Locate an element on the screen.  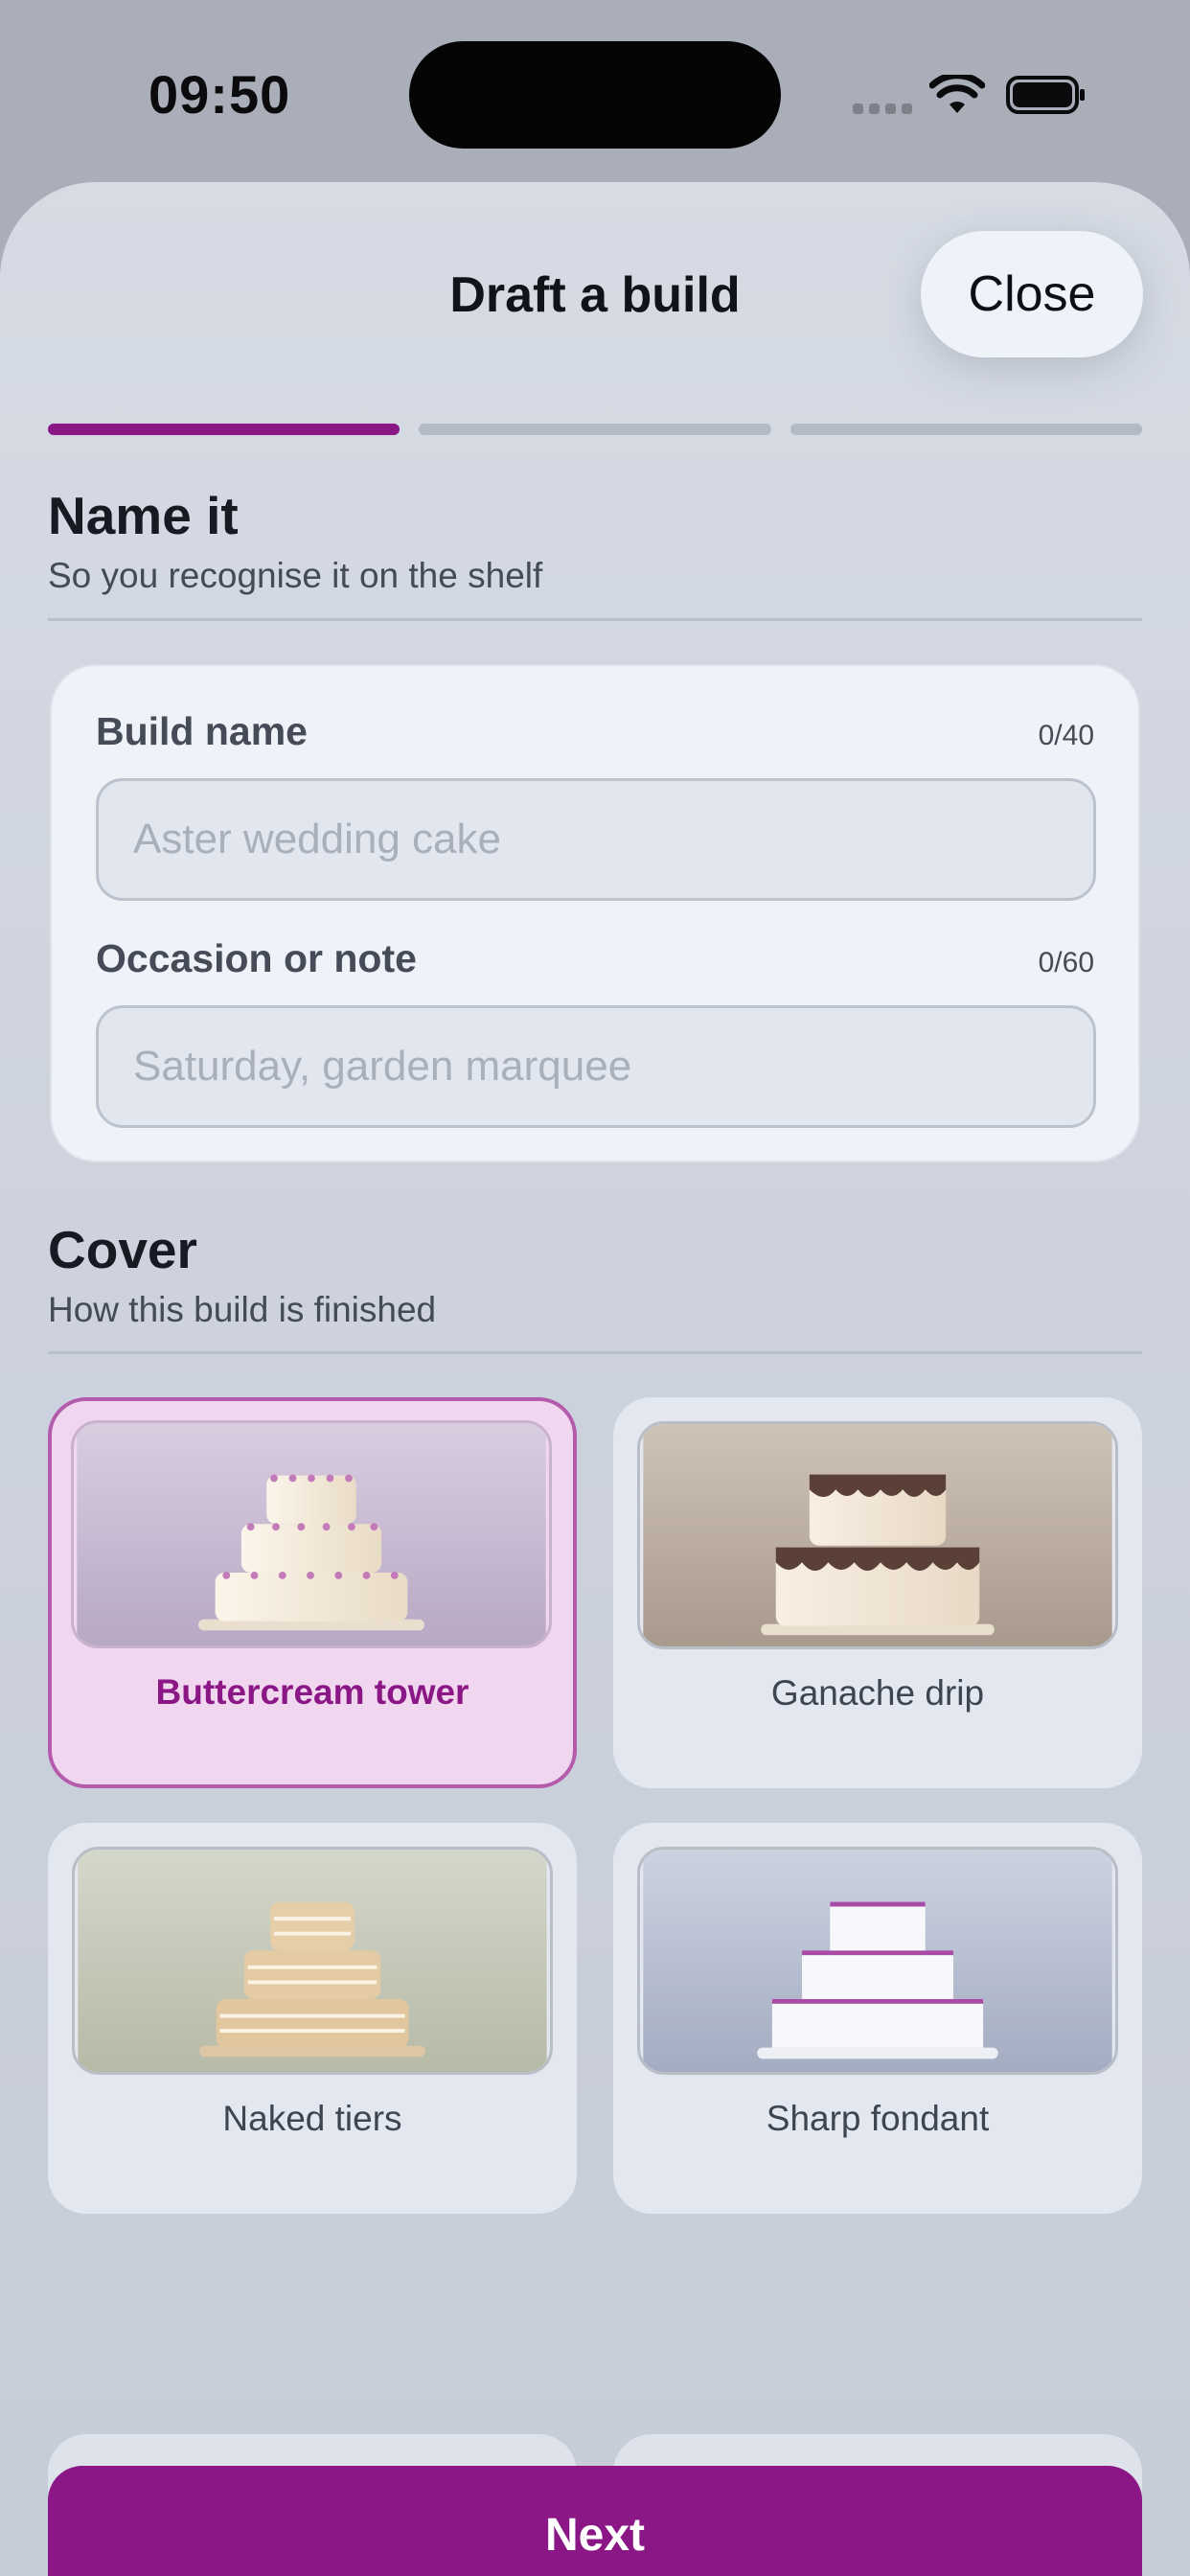
cover-option-sharp-fondant: Sharp fondant is located at coordinates (878, 2019).